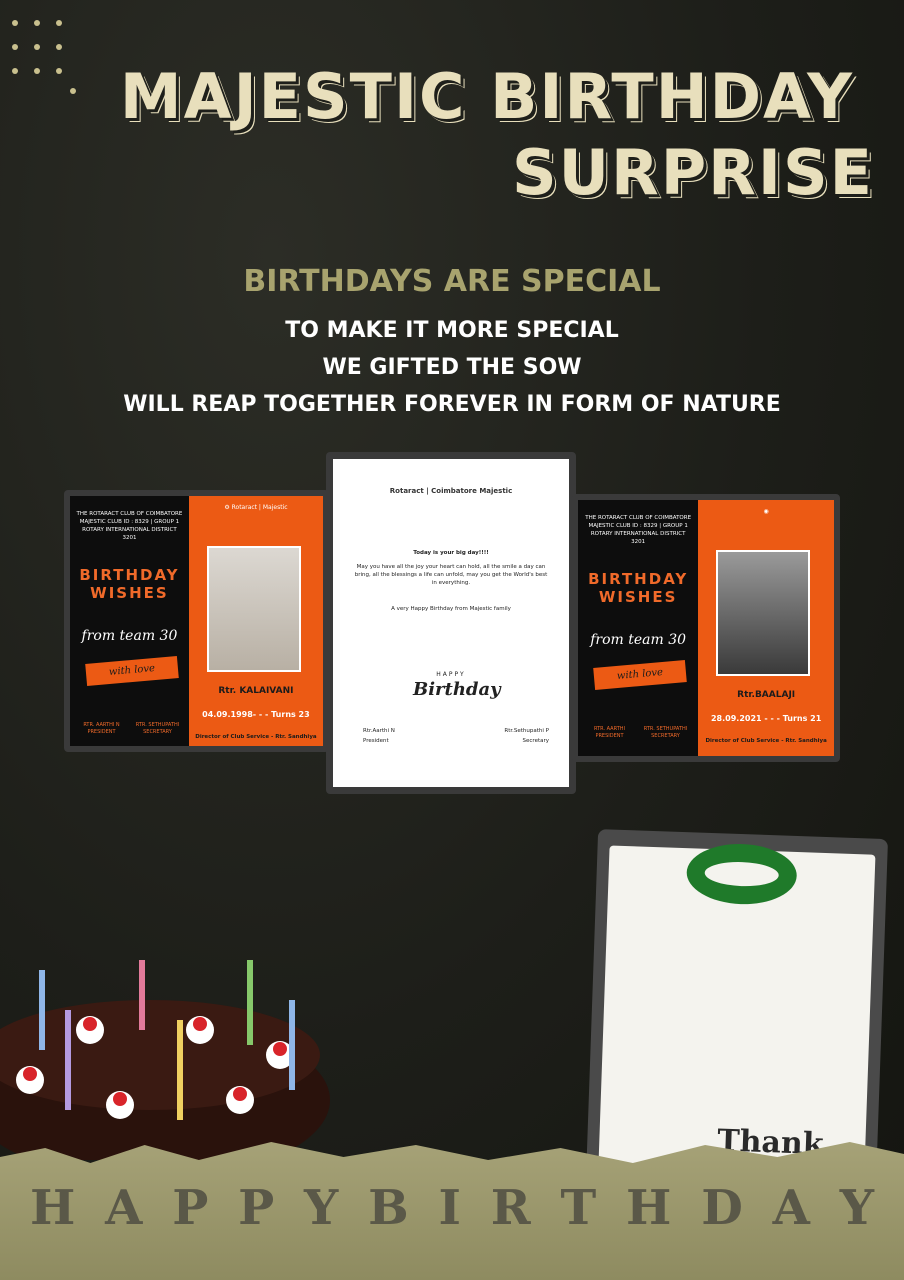 Image resolution: width=904 pixels, height=1280 pixels. Describe the element at coordinates (609, 732) in the screenshot. I see `president-sig: RTR. AARTHI PRESIDENT` at that location.